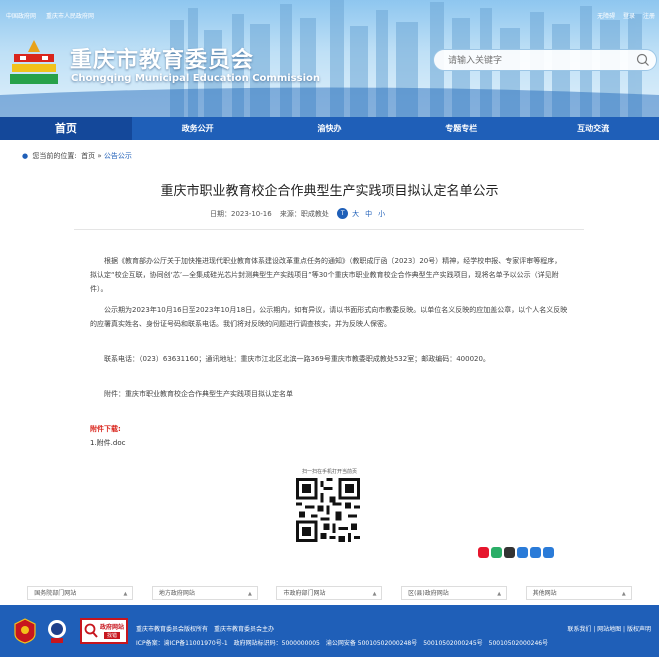 The height and width of the screenshot is (657, 659). I want to click on search-box, so click(545, 60).